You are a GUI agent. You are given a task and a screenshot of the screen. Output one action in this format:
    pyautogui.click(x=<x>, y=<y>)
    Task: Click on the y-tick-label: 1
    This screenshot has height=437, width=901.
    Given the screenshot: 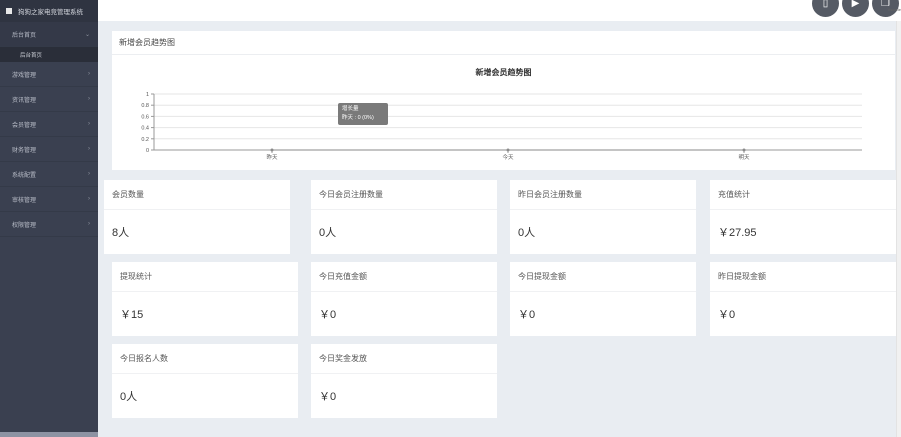 What is the action you would take?
    pyautogui.click(x=147, y=95)
    